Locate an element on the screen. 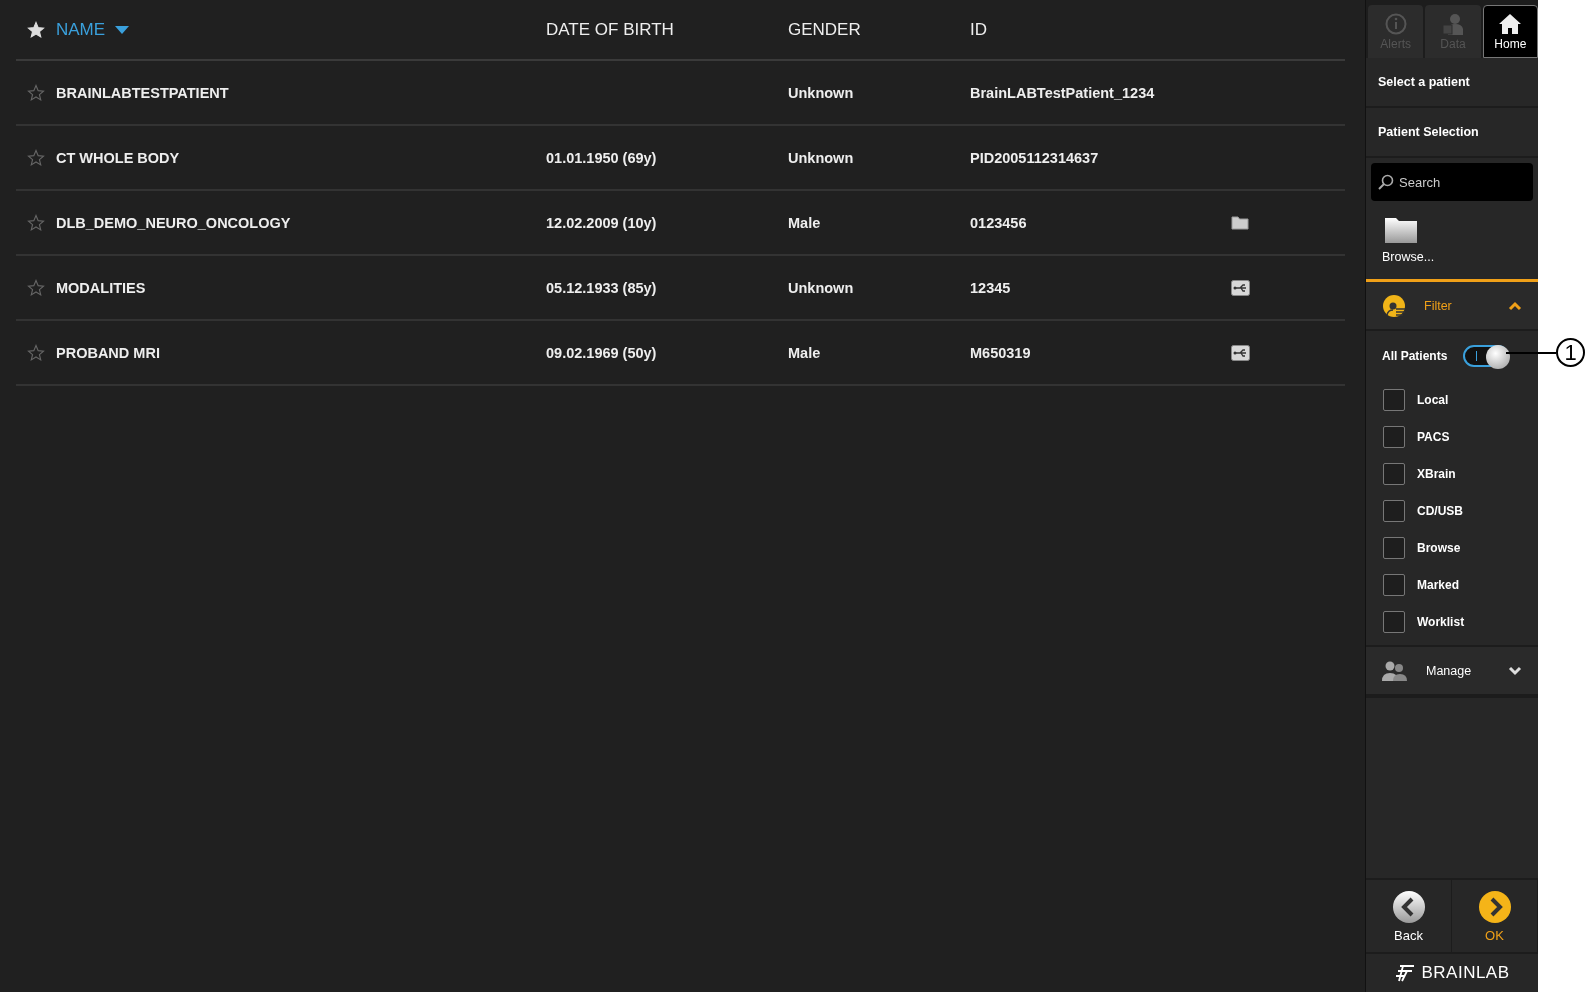 This screenshot has height=992, width=1587. table-cell: 12.02.2009 (10y) is located at coordinates (601, 222).